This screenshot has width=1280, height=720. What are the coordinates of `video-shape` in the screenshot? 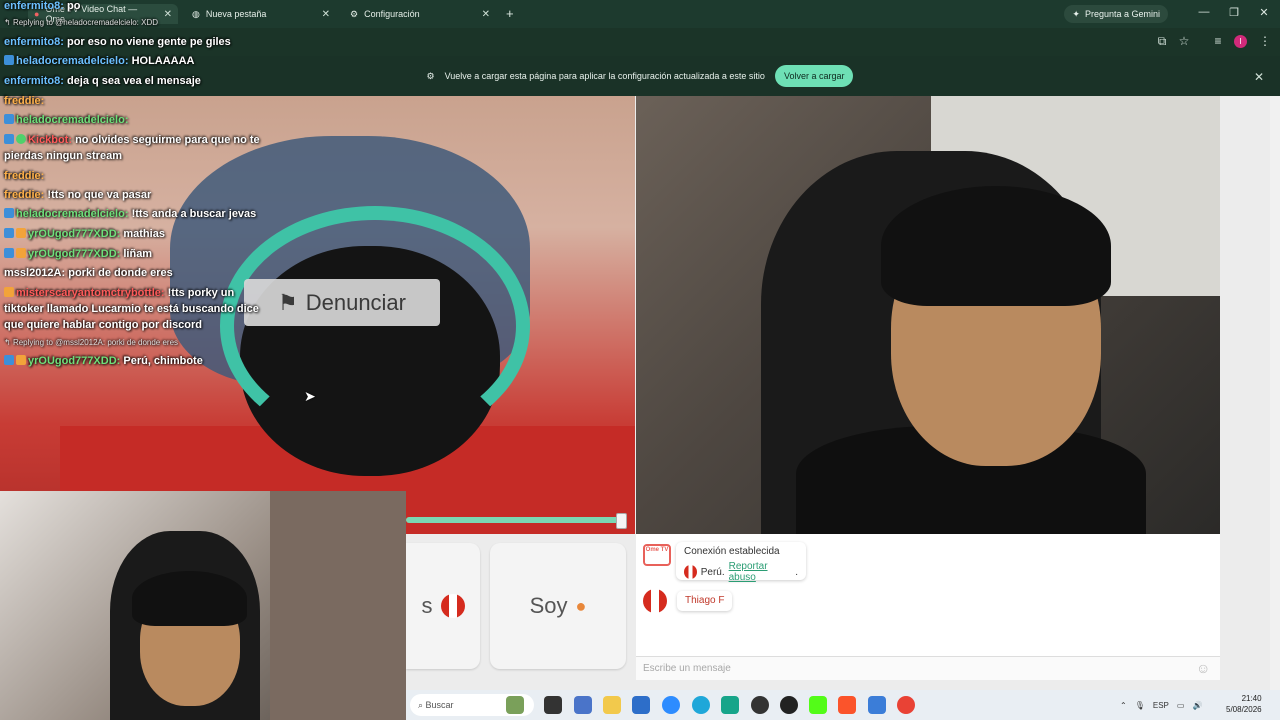 It's located at (189, 598).